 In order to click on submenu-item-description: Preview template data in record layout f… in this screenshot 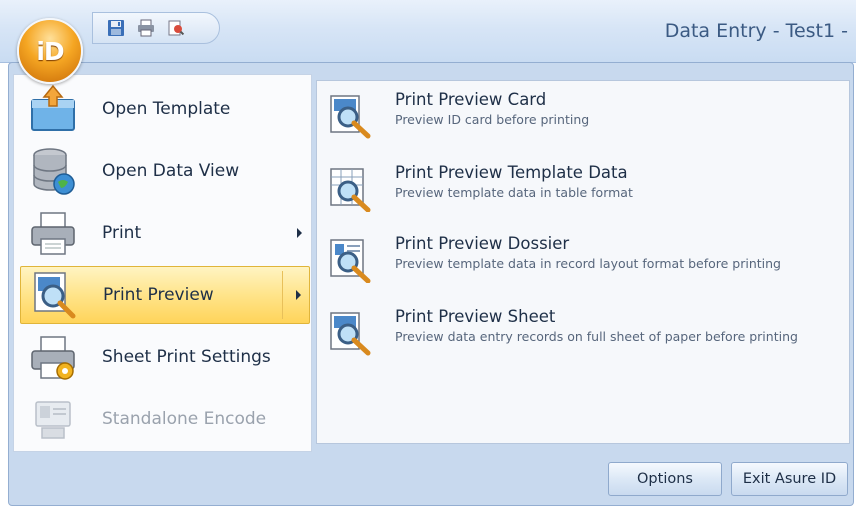, I will do `click(588, 263)`.